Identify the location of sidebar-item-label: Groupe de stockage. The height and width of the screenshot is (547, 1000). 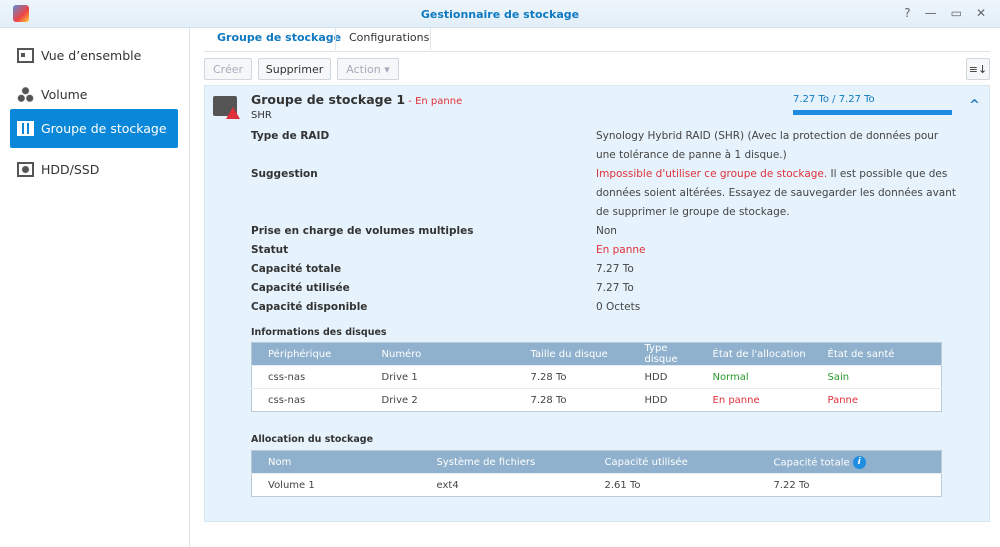
(104, 128).